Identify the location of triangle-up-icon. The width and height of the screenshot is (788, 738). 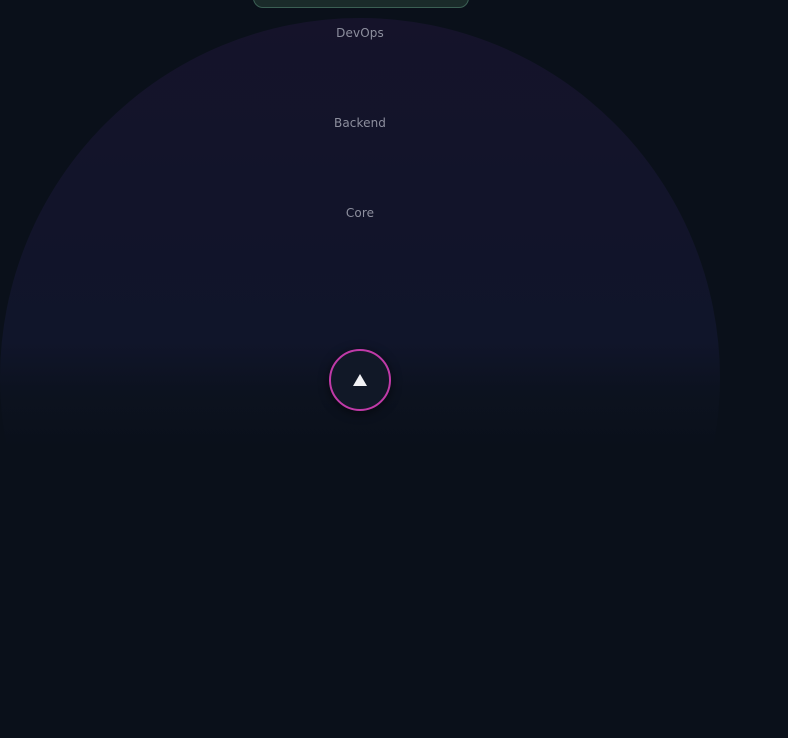
(360, 380).